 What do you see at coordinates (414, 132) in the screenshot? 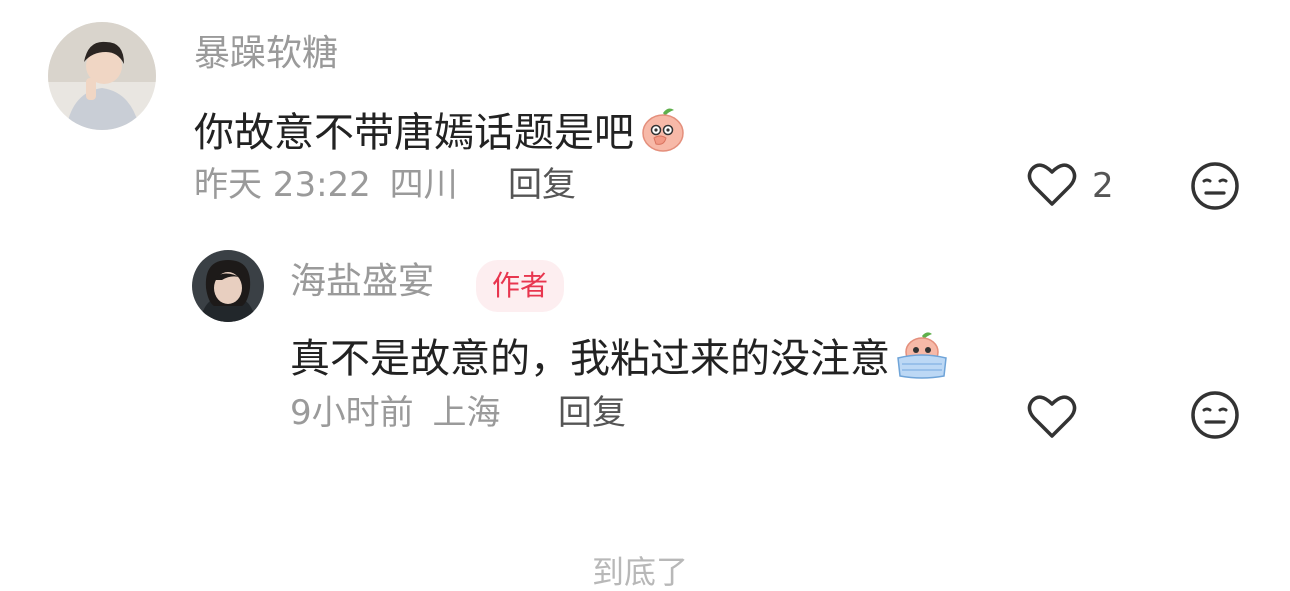
I see `comment-text-body: 你故意不带唐嫣话题是吧` at bounding box center [414, 132].